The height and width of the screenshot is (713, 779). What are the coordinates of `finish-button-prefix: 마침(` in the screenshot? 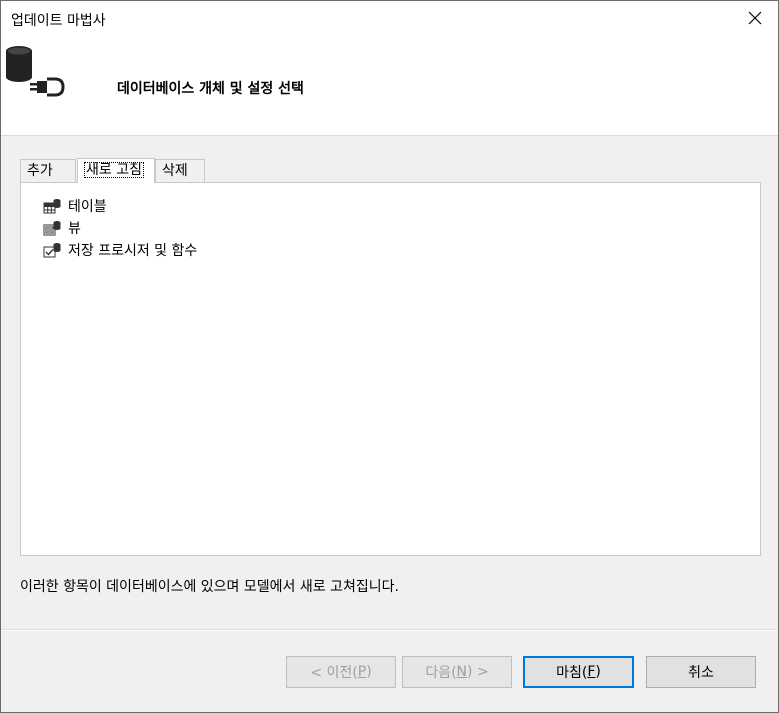 It's located at (572, 673).